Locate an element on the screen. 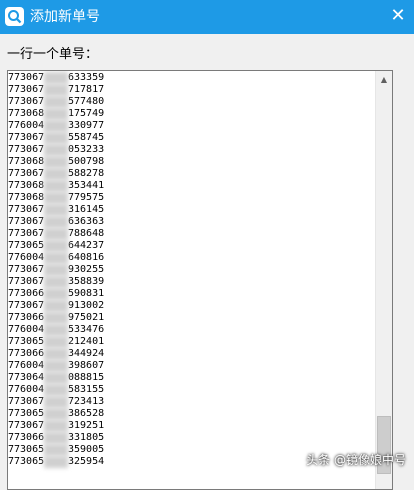 The height and width of the screenshot is (490, 414). tracking-number-line: 773064 088815 is located at coordinates (193, 378).